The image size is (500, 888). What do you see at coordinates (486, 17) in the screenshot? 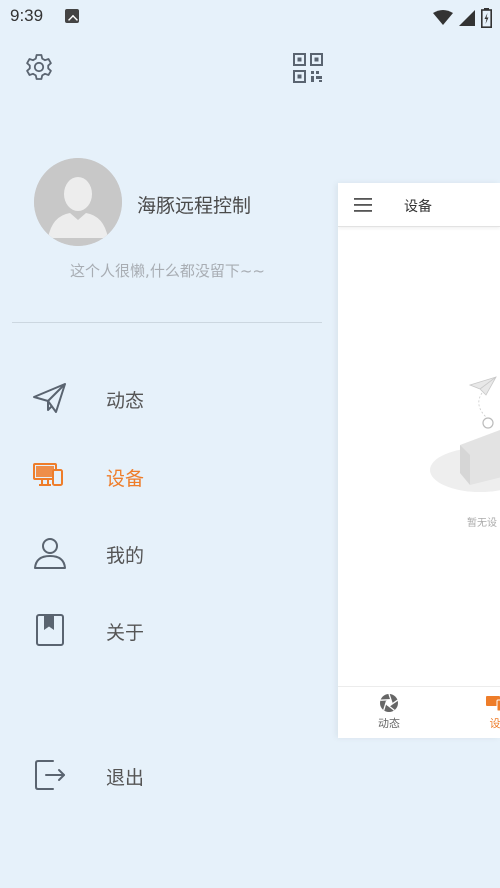
I see `battery-icon` at bounding box center [486, 17].